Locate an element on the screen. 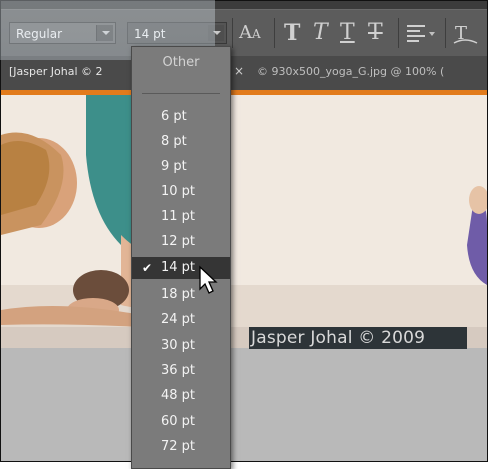  menu-divider is located at coordinates (181, 93).